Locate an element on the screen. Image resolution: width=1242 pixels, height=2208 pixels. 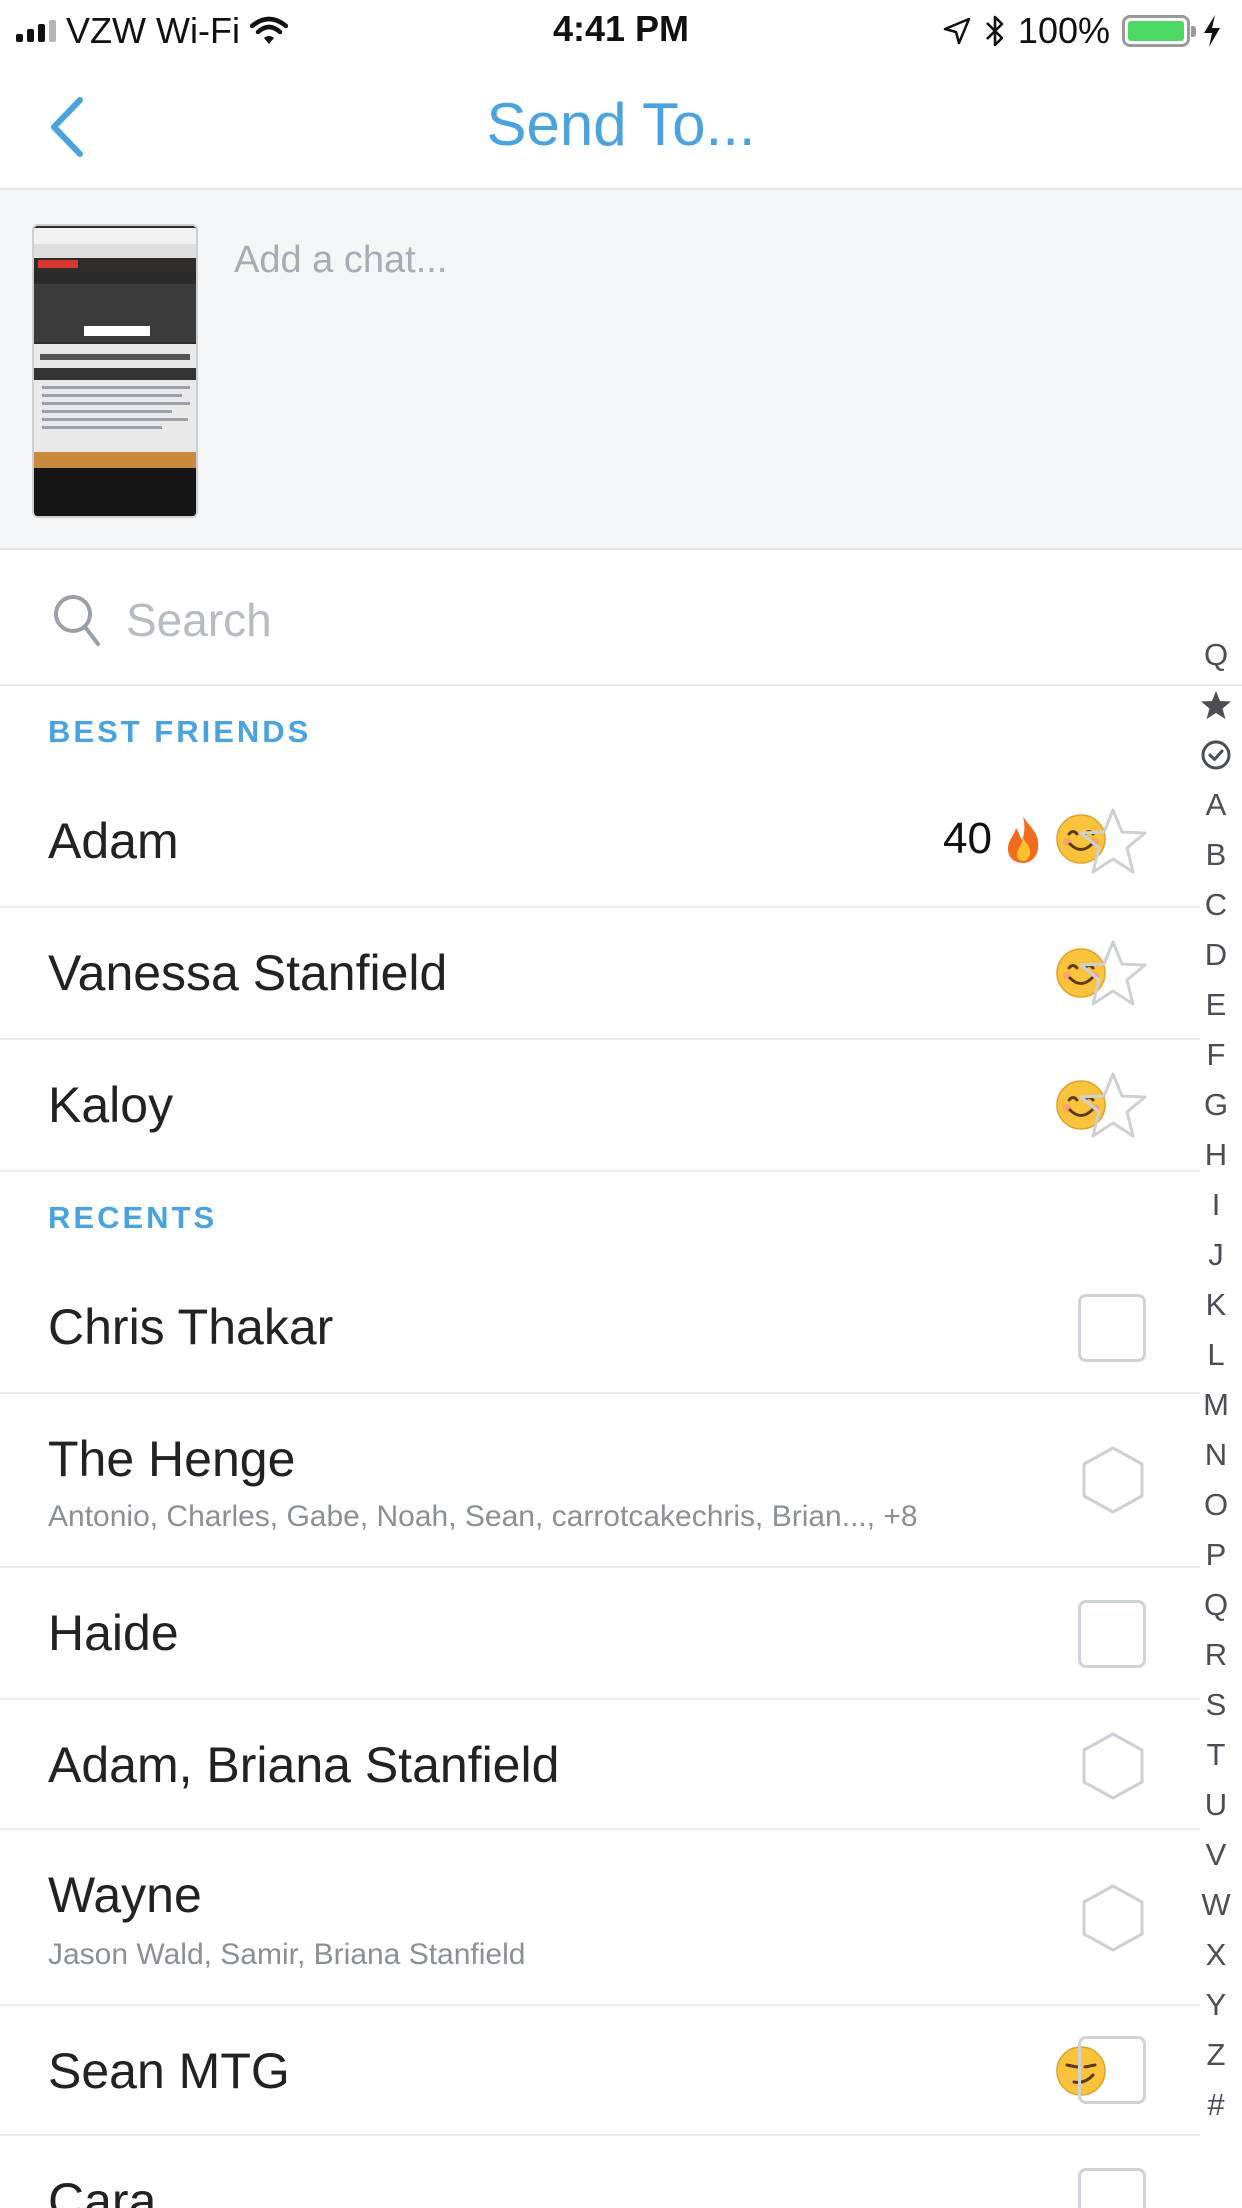
list-item-sean-mtg: Sean MTG is located at coordinates (600, 2071).